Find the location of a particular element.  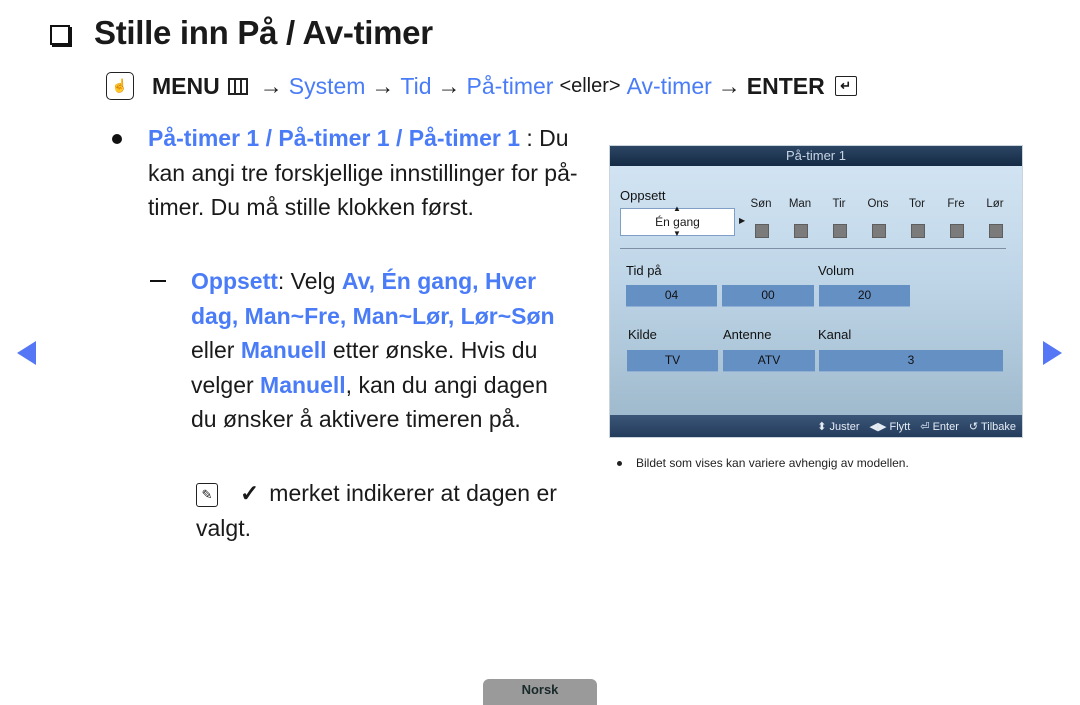

volume-field: 20 is located at coordinates (864, 296).